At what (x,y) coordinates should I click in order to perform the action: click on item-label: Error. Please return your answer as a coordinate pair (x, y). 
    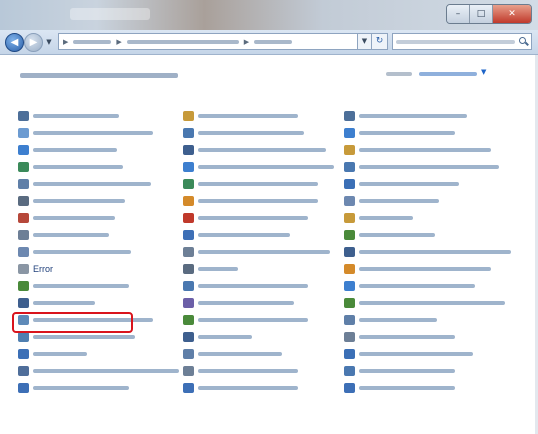
    Looking at the image, I should click on (43, 269).